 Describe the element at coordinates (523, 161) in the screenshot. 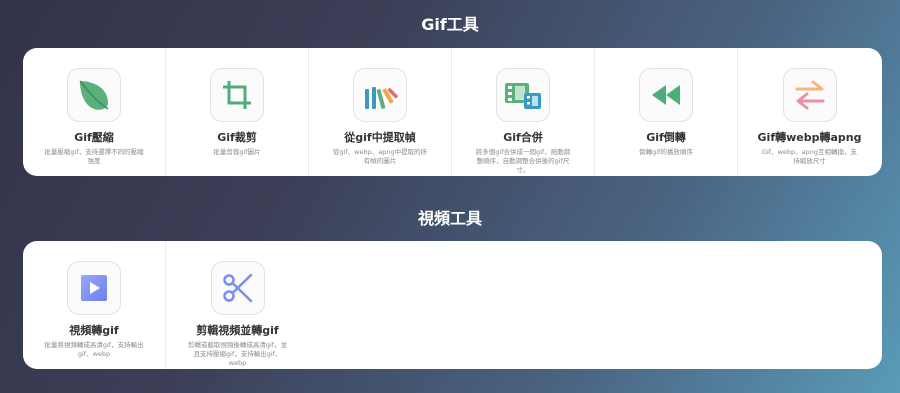

I see `tool-description: 將多個gif合併成一個gif，拖動調整順序，自動調整合併後的gif尺寸。` at that location.